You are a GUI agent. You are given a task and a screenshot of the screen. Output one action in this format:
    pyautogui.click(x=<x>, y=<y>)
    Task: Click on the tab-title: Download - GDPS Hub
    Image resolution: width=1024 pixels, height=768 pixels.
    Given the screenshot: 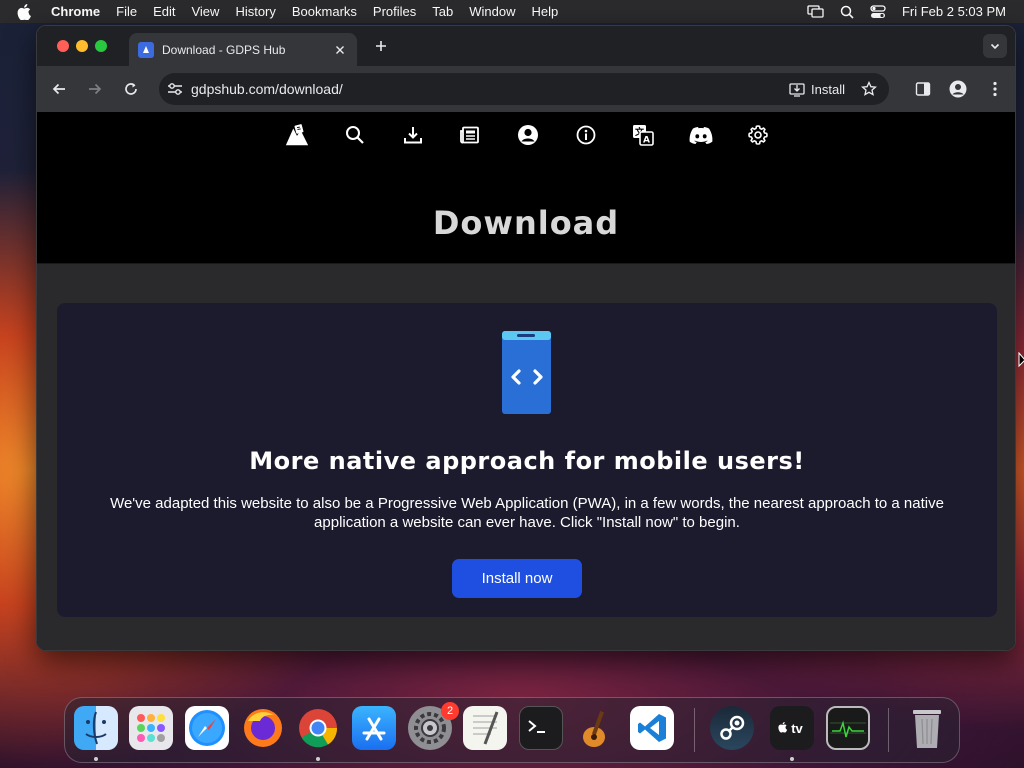 What is the action you would take?
    pyautogui.click(x=224, y=49)
    